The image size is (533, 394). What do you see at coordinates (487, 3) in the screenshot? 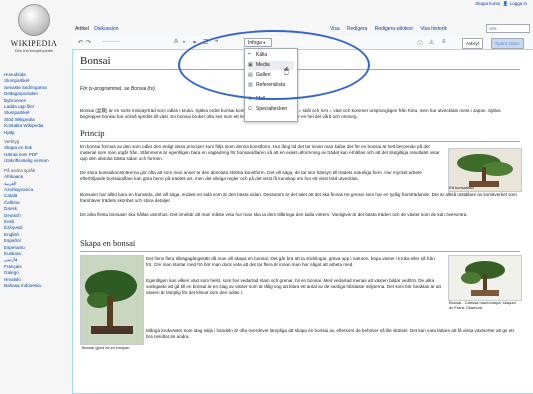
I see `create-account-link: Skapa konto` at bounding box center [487, 3].